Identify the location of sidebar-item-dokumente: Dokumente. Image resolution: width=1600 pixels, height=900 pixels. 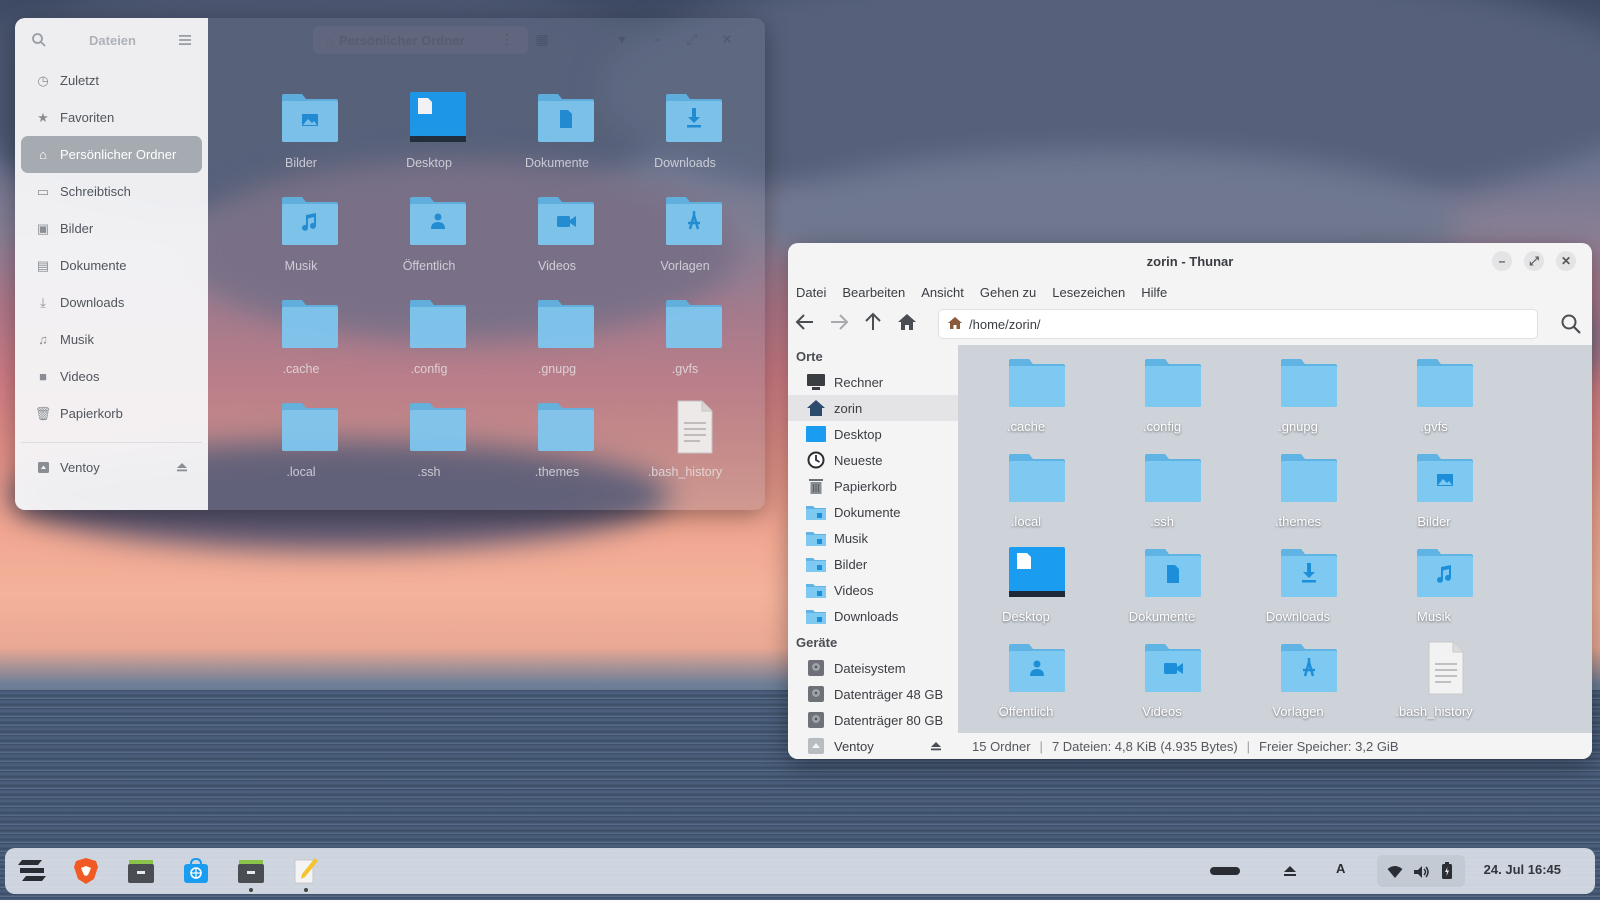
(873, 512).